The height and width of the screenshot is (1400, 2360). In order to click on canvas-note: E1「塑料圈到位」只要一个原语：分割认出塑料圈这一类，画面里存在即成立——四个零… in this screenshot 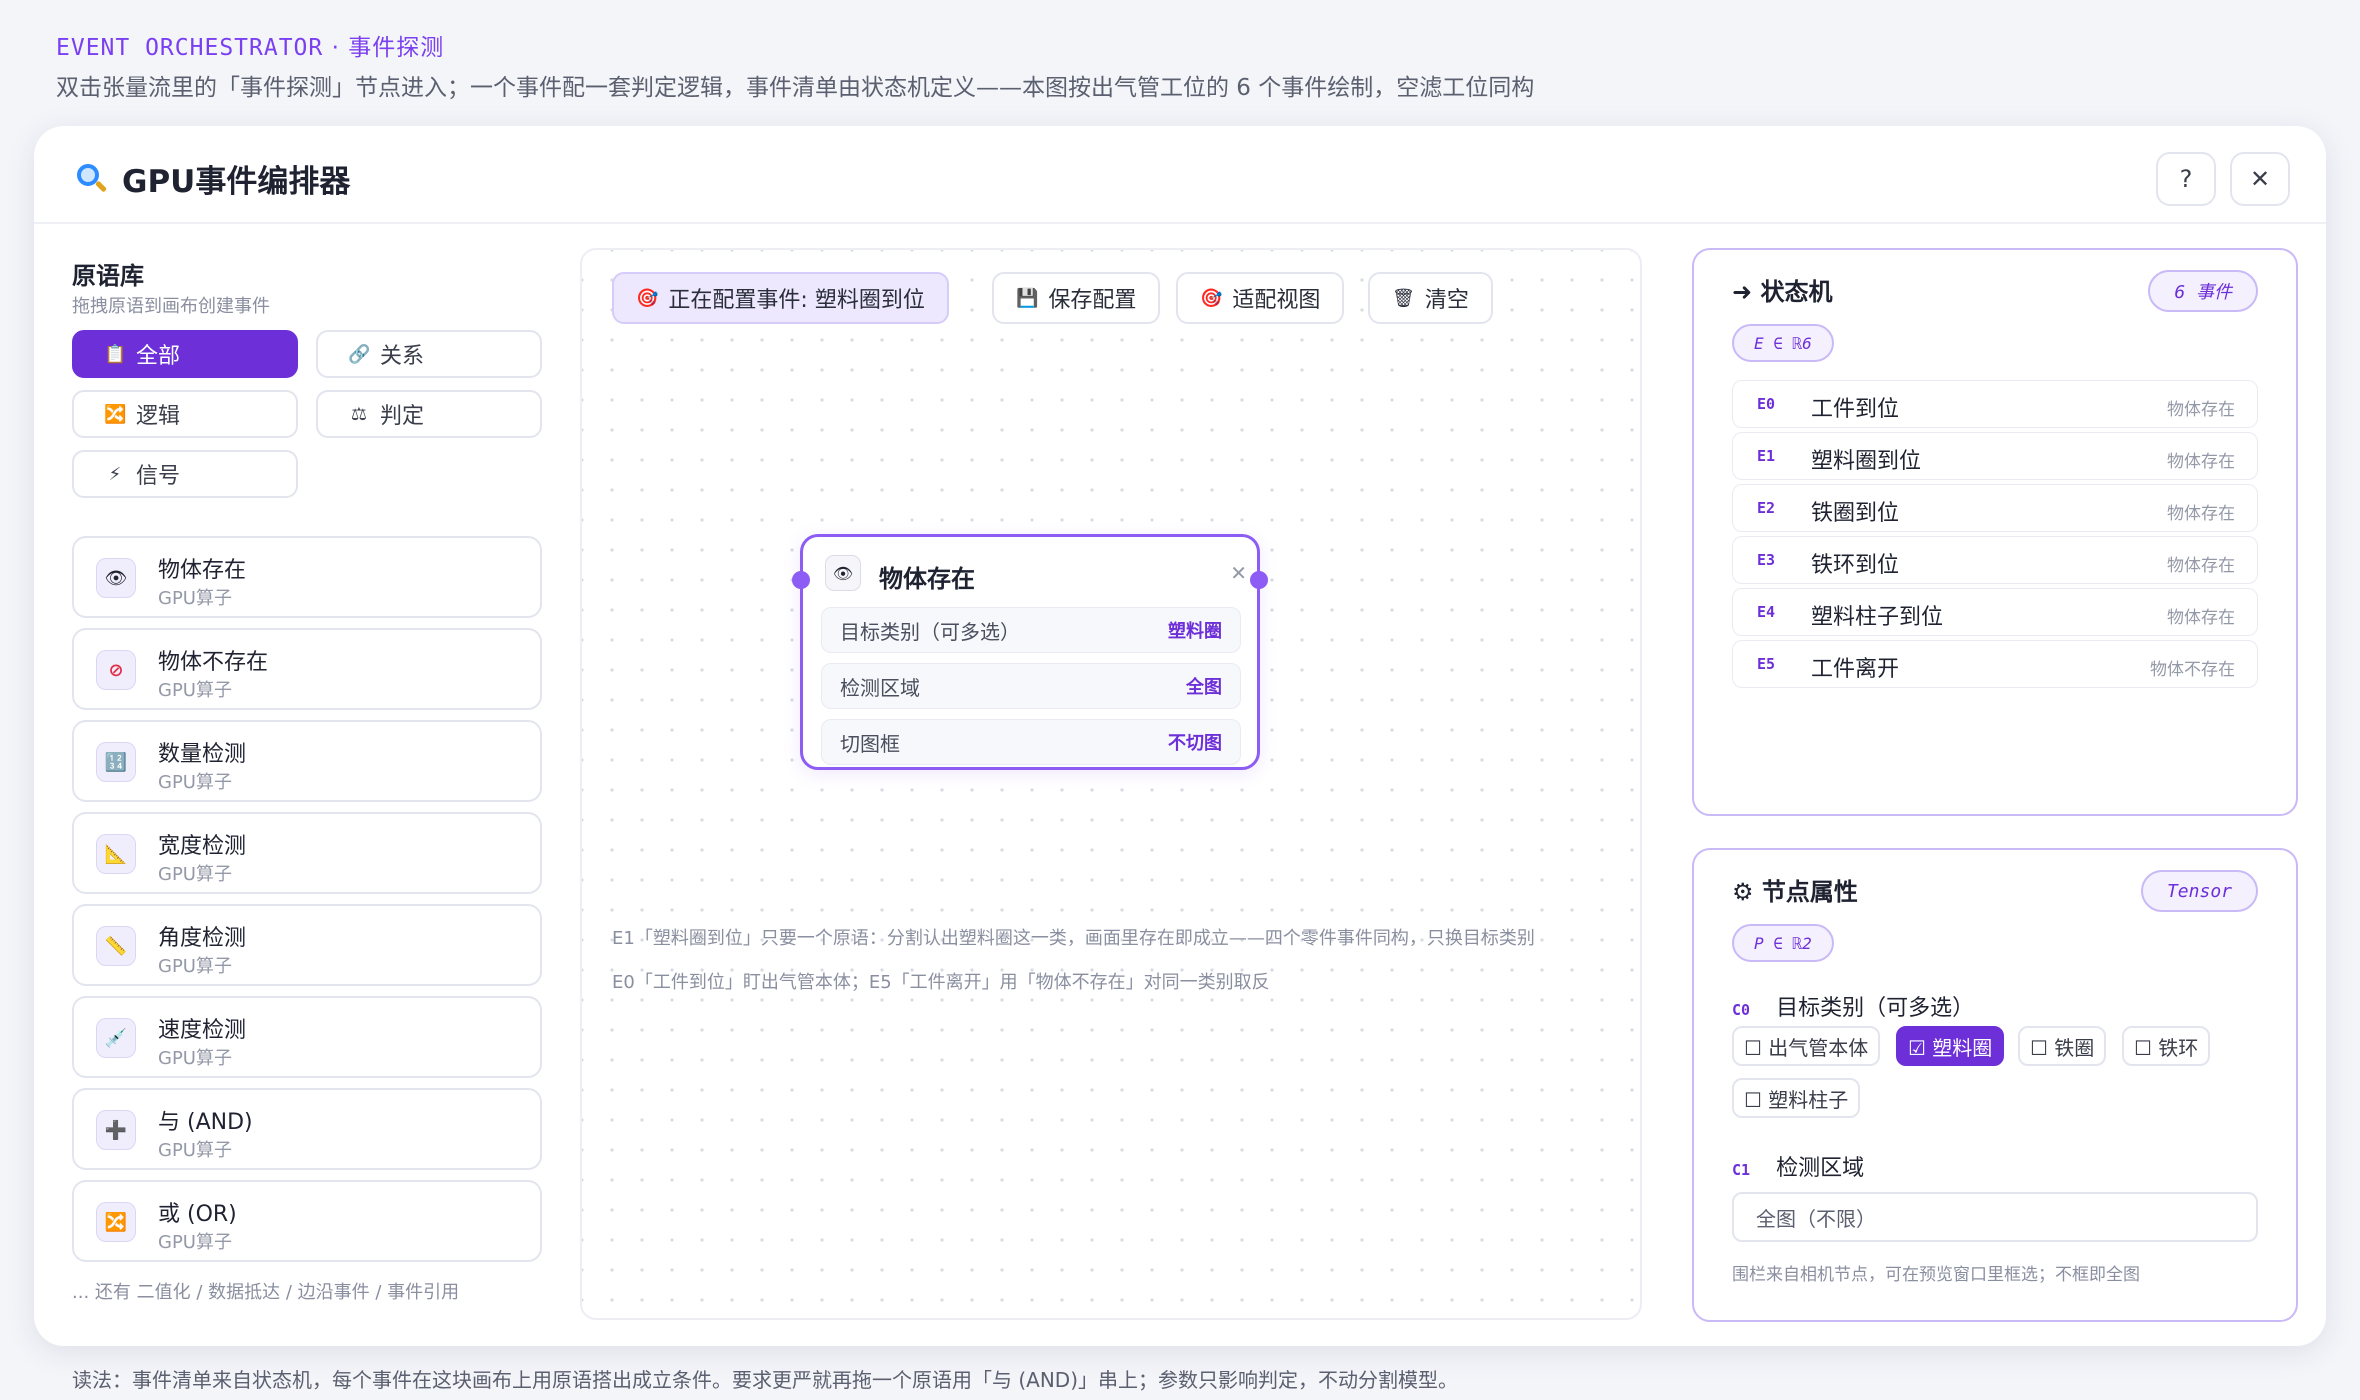, I will do `click(1073, 938)`.